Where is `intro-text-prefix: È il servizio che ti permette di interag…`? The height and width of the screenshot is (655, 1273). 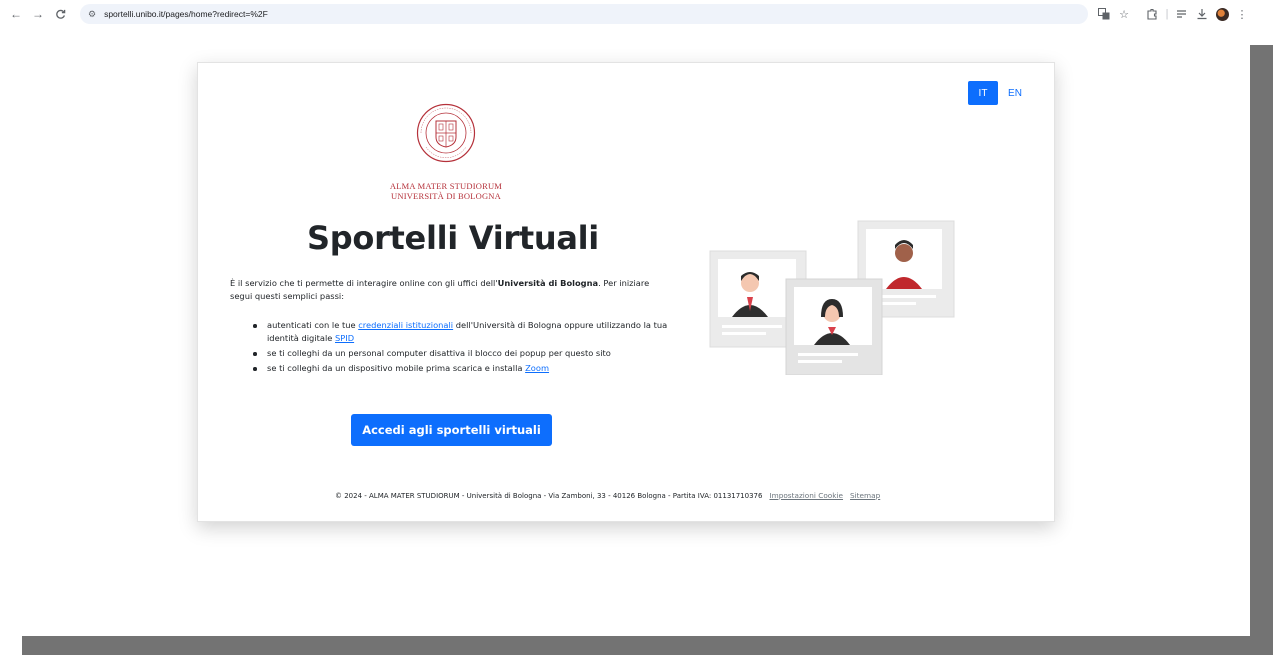 intro-text-prefix: È il servizio che ti permette di interag… is located at coordinates (364, 283).